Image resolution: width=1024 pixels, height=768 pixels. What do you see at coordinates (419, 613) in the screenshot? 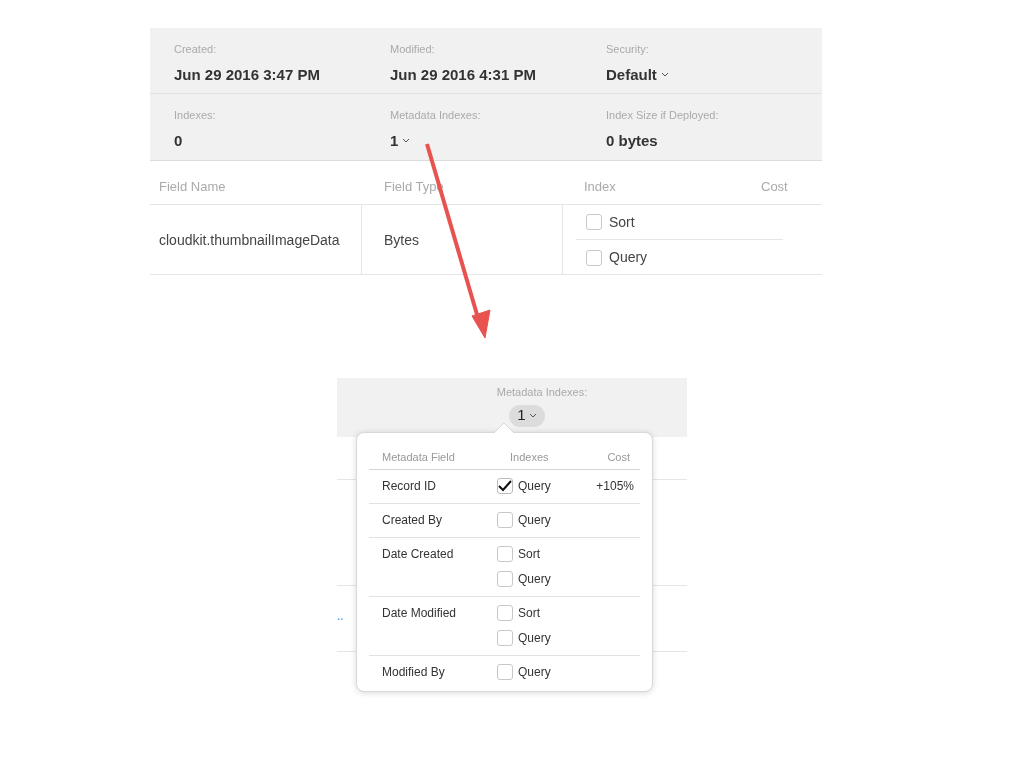
I see `table-cell-text: Date Modified` at bounding box center [419, 613].